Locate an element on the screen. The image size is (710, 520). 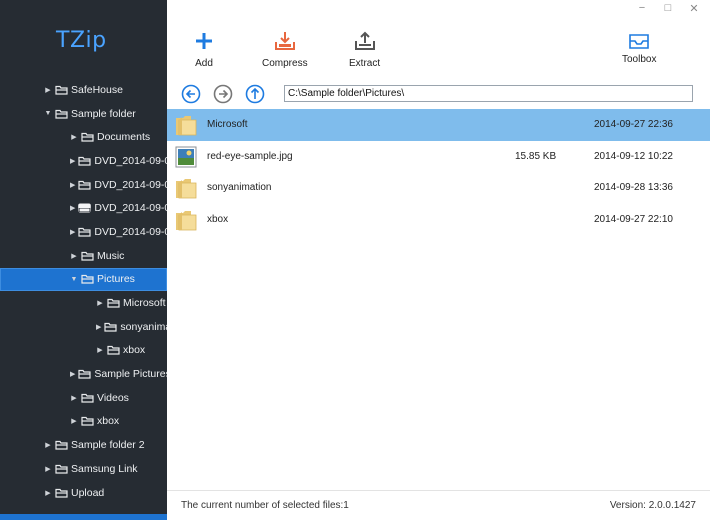
extract-icon is located at coordinates (365, 41).